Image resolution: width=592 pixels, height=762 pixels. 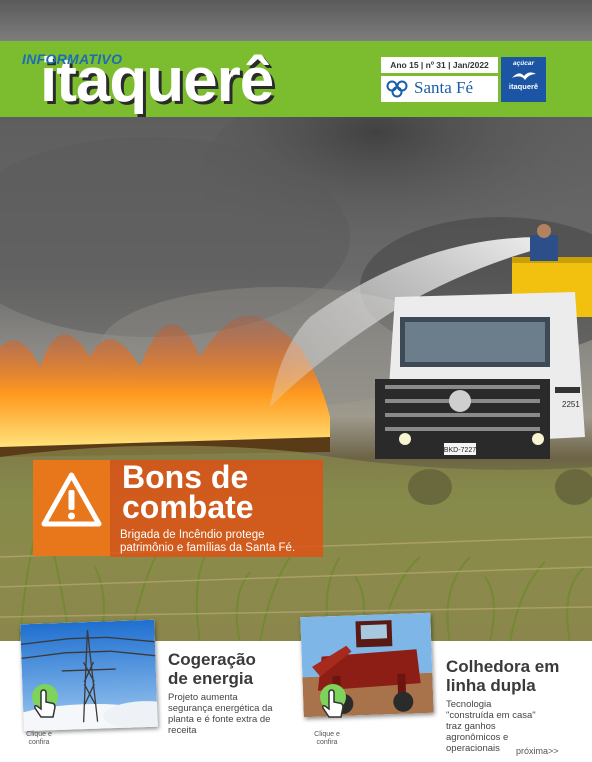 I want to click on santa-fe-logo: Santa Fé, so click(x=439, y=89).